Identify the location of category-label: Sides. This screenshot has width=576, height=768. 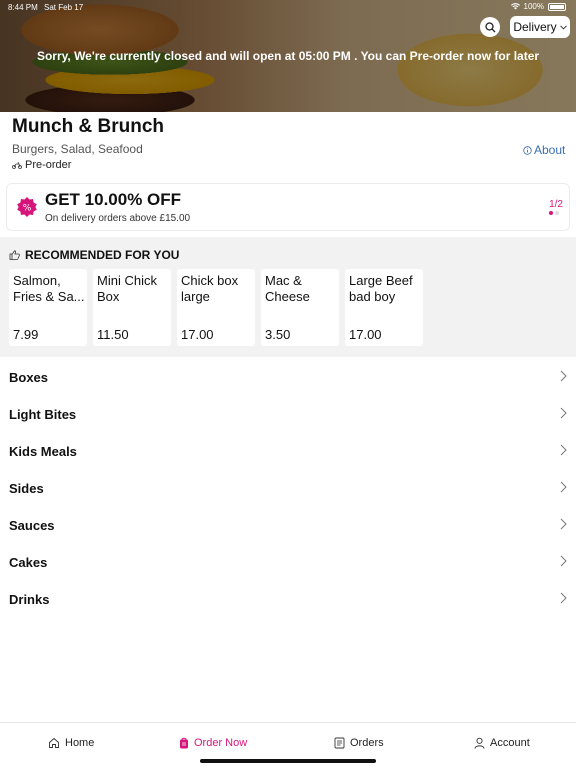
(26, 488).